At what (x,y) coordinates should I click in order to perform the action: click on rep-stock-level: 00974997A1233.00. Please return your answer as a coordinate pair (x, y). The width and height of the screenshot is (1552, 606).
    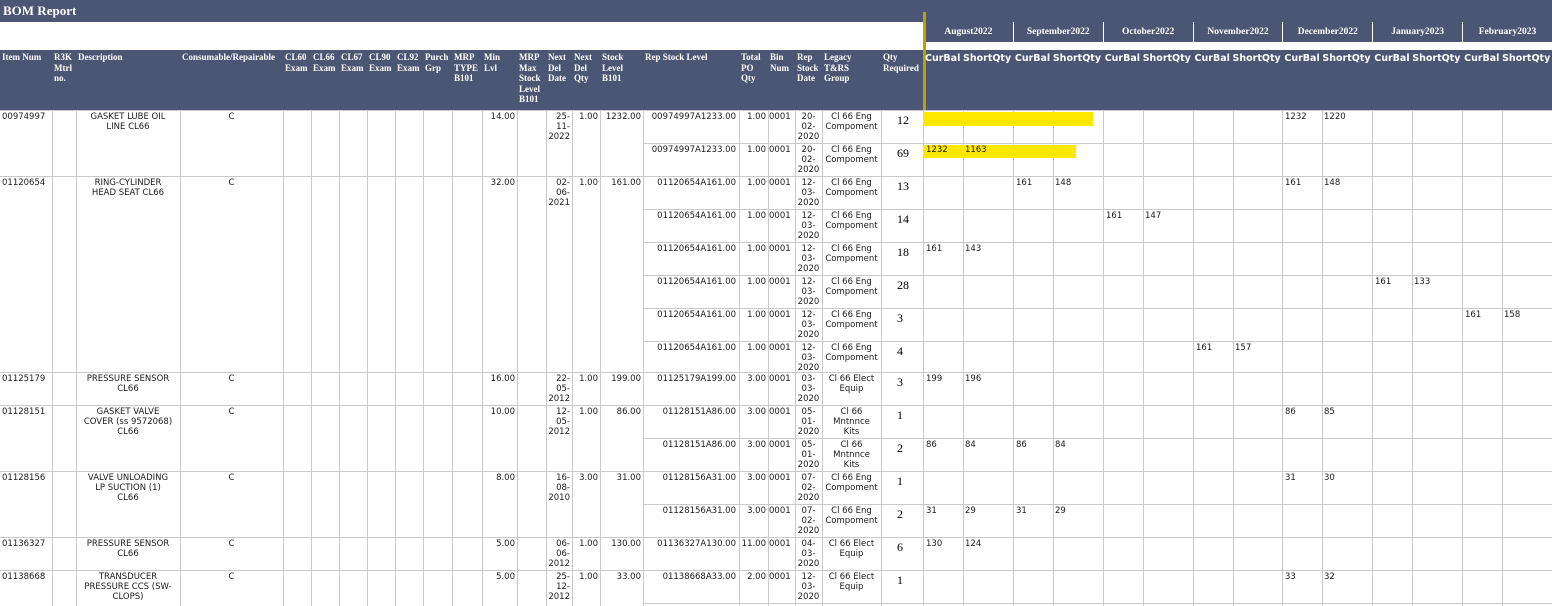
    Looking at the image, I should click on (693, 150).